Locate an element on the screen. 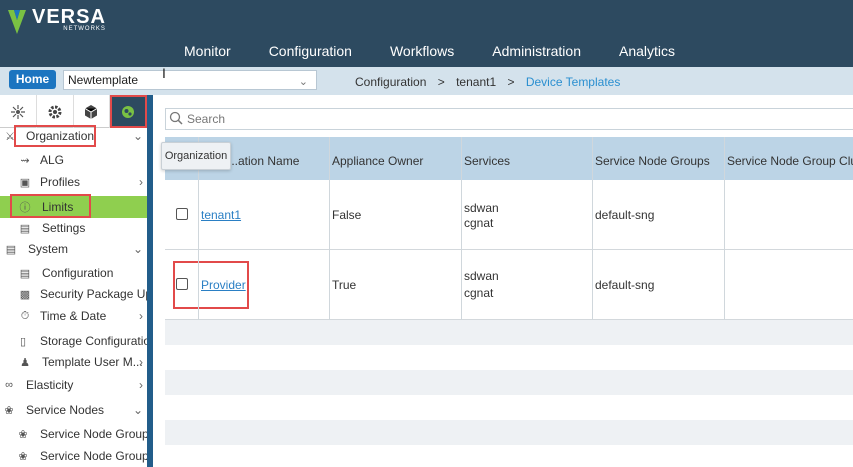 This screenshot has width=853, height=467. nav-monitor: Monitor is located at coordinates (207, 51).